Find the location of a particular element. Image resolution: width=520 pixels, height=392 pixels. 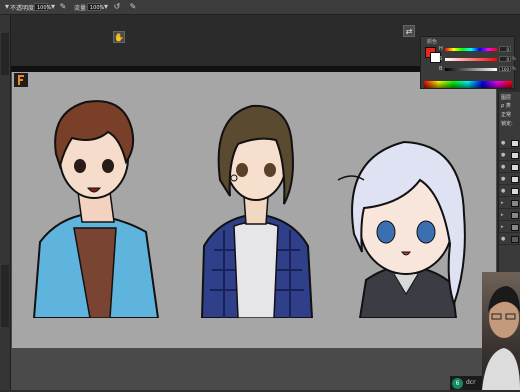

tools-panel-collapsed is located at coordinates (5, 54).